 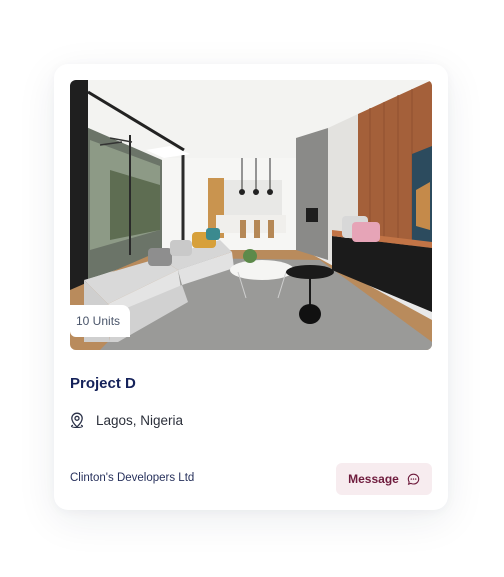 What do you see at coordinates (132, 478) in the screenshot?
I see `developer-name: Clinton's Developers Ltd` at bounding box center [132, 478].